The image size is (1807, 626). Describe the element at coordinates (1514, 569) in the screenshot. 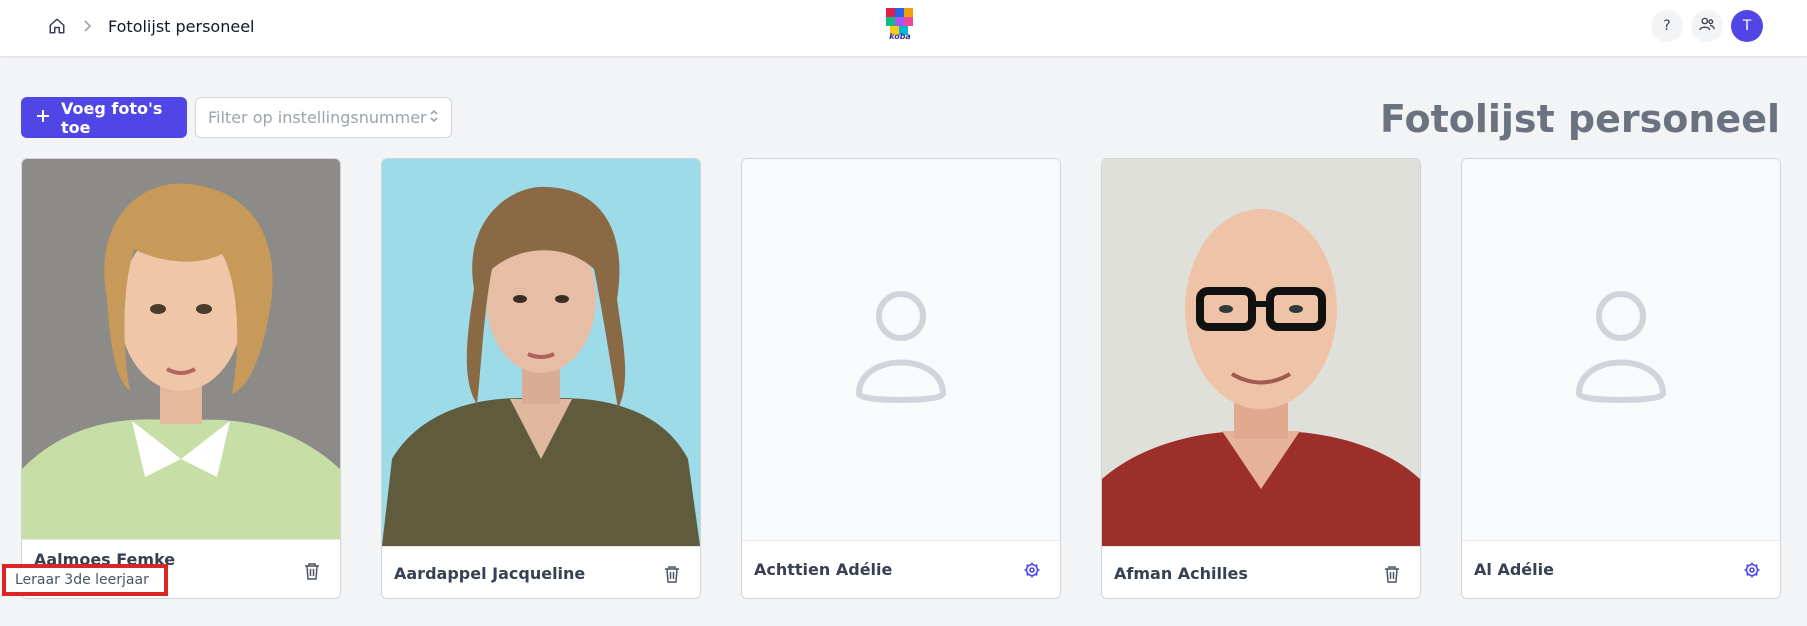

I see `card-name: Al Adélie` at that location.